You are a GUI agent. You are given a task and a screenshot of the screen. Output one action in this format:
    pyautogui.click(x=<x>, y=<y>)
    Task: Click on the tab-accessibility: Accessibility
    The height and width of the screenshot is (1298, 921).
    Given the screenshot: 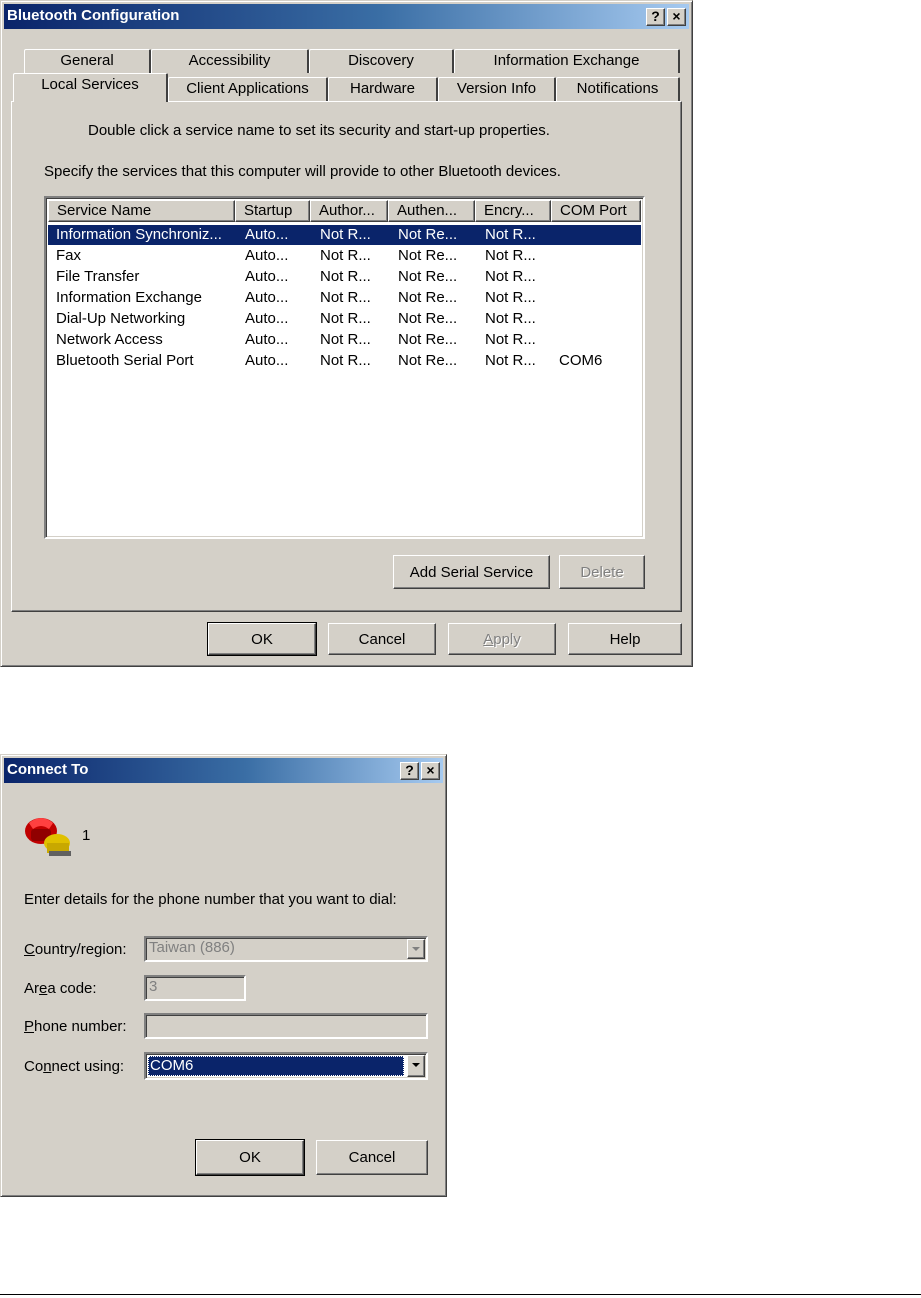 What is the action you would take?
    pyautogui.click(x=230, y=61)
    